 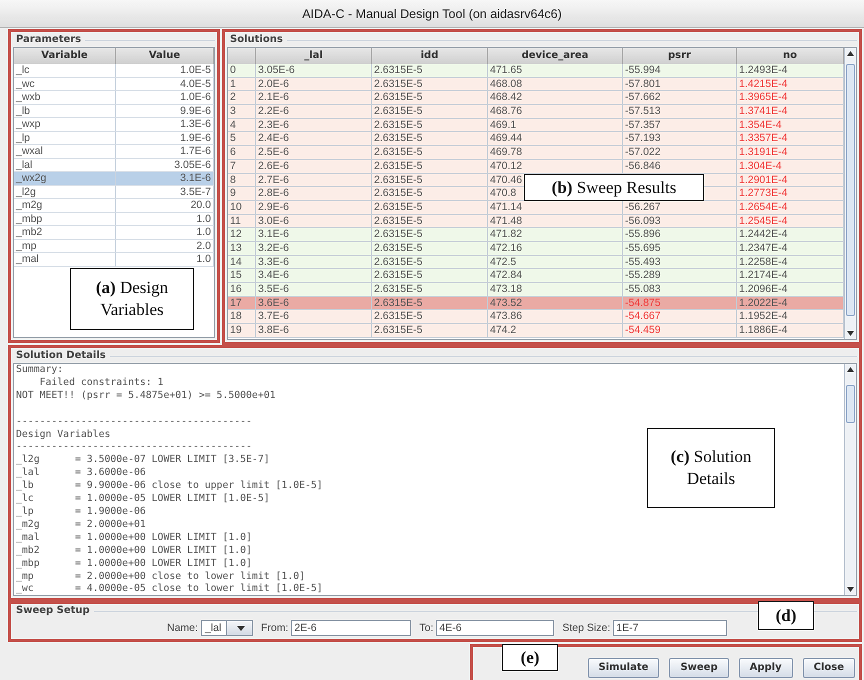 I want to click on table-cell: _lb, so click(x=65, y=111).